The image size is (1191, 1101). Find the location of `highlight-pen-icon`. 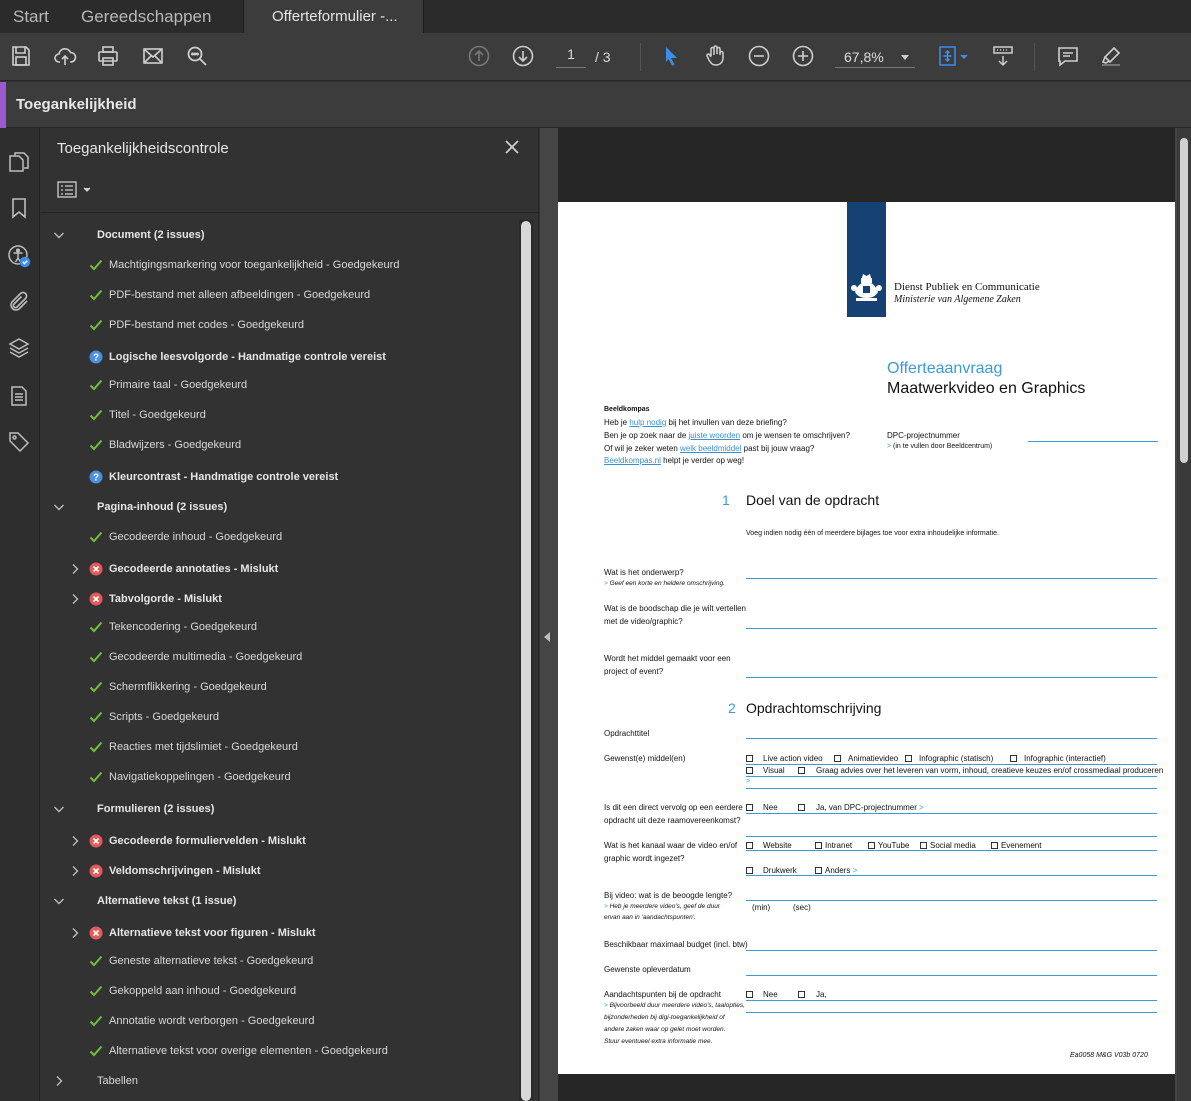

highlight-pen-icon is located at coordinates (1111, 56).